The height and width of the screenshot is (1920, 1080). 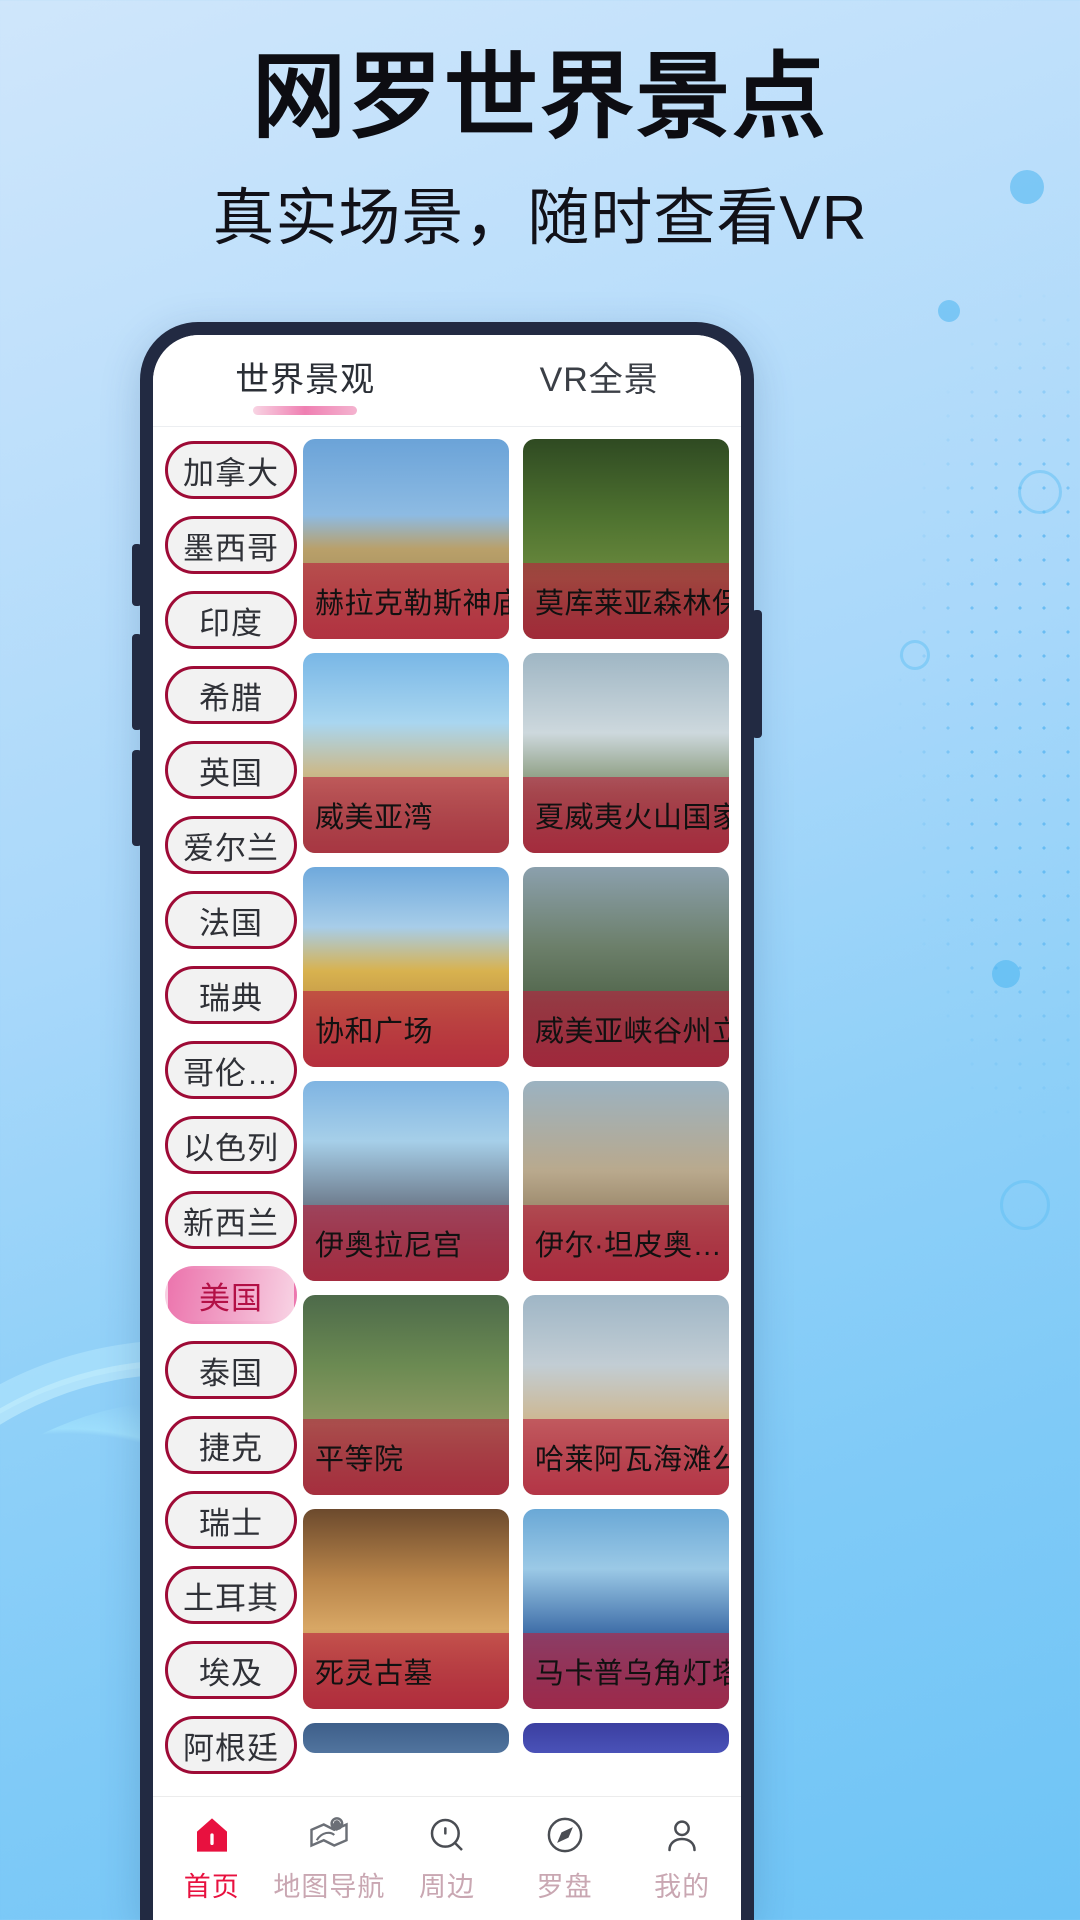 I want to click on chip-label: 法国, so click(x=231, y=923).